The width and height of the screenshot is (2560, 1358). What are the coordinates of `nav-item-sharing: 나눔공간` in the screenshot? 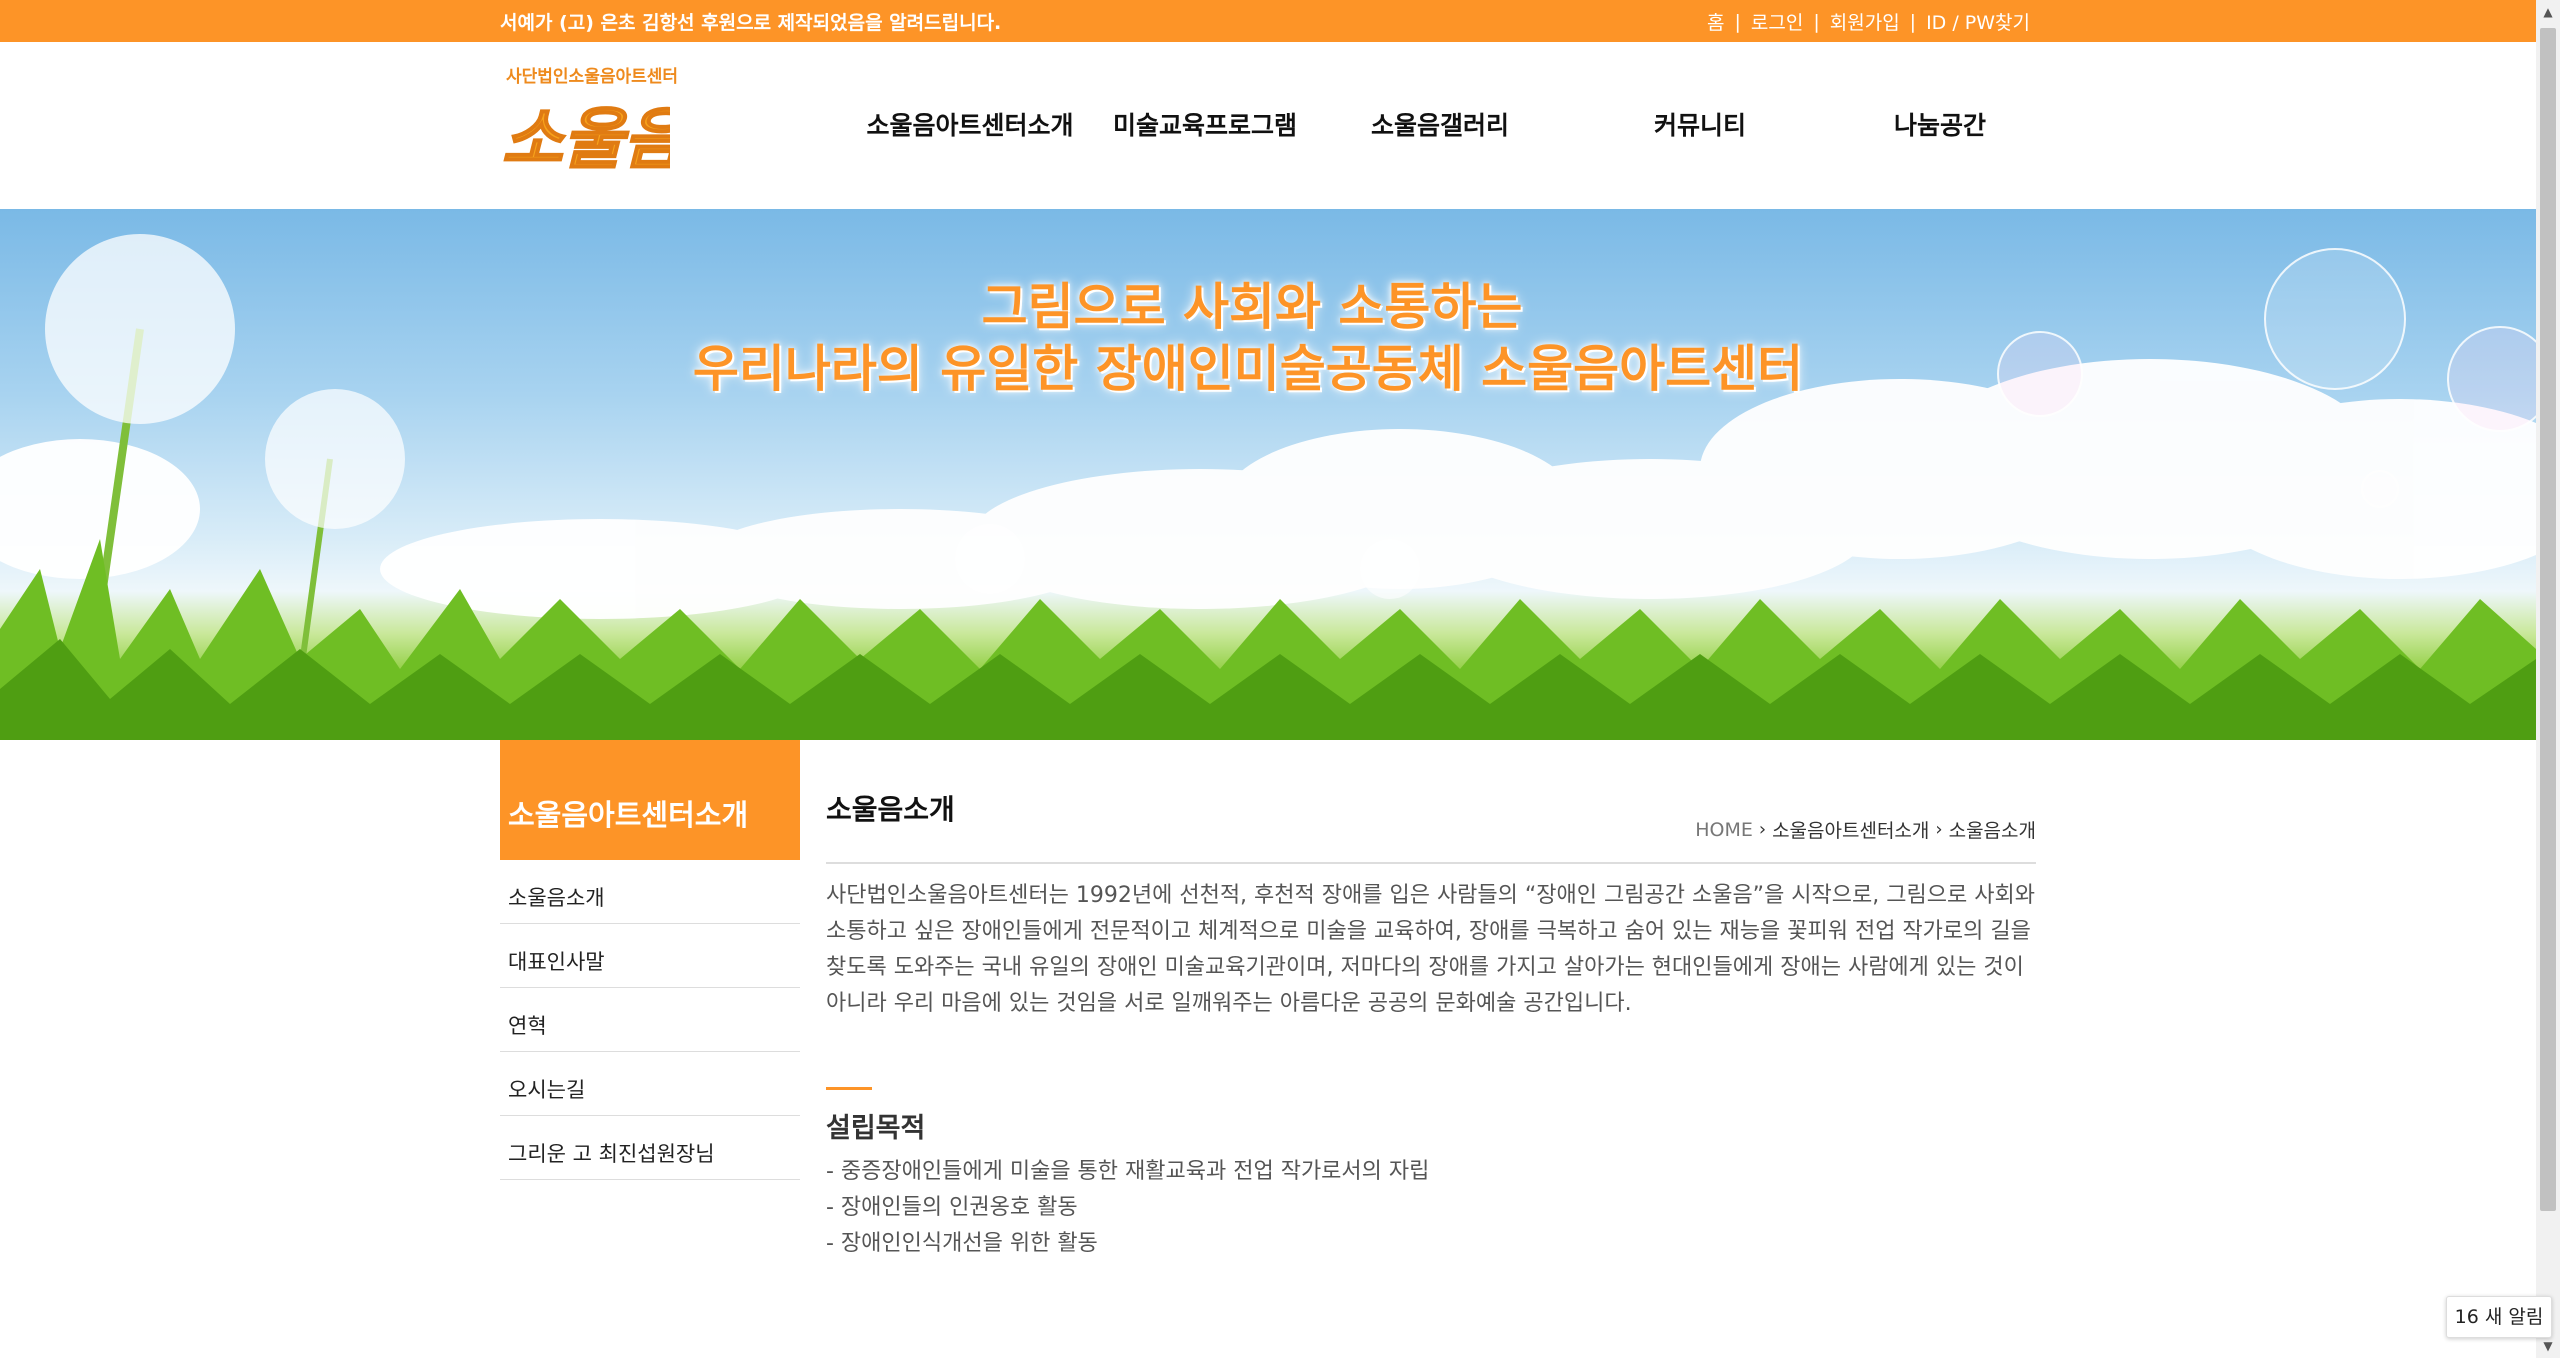 It's located at (1940, 124).